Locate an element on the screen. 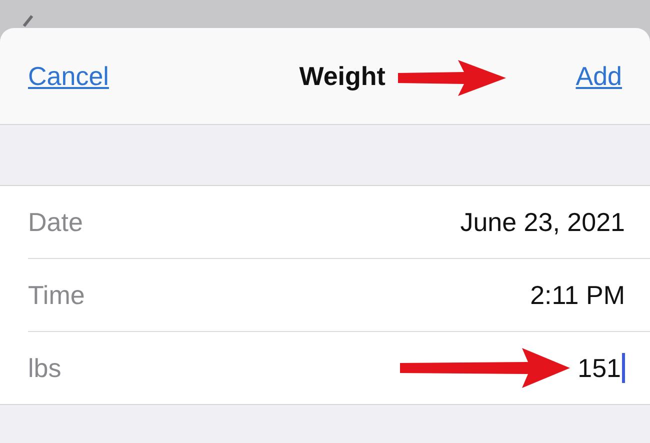  input-field: 151 is located at coordinates (601, 368).